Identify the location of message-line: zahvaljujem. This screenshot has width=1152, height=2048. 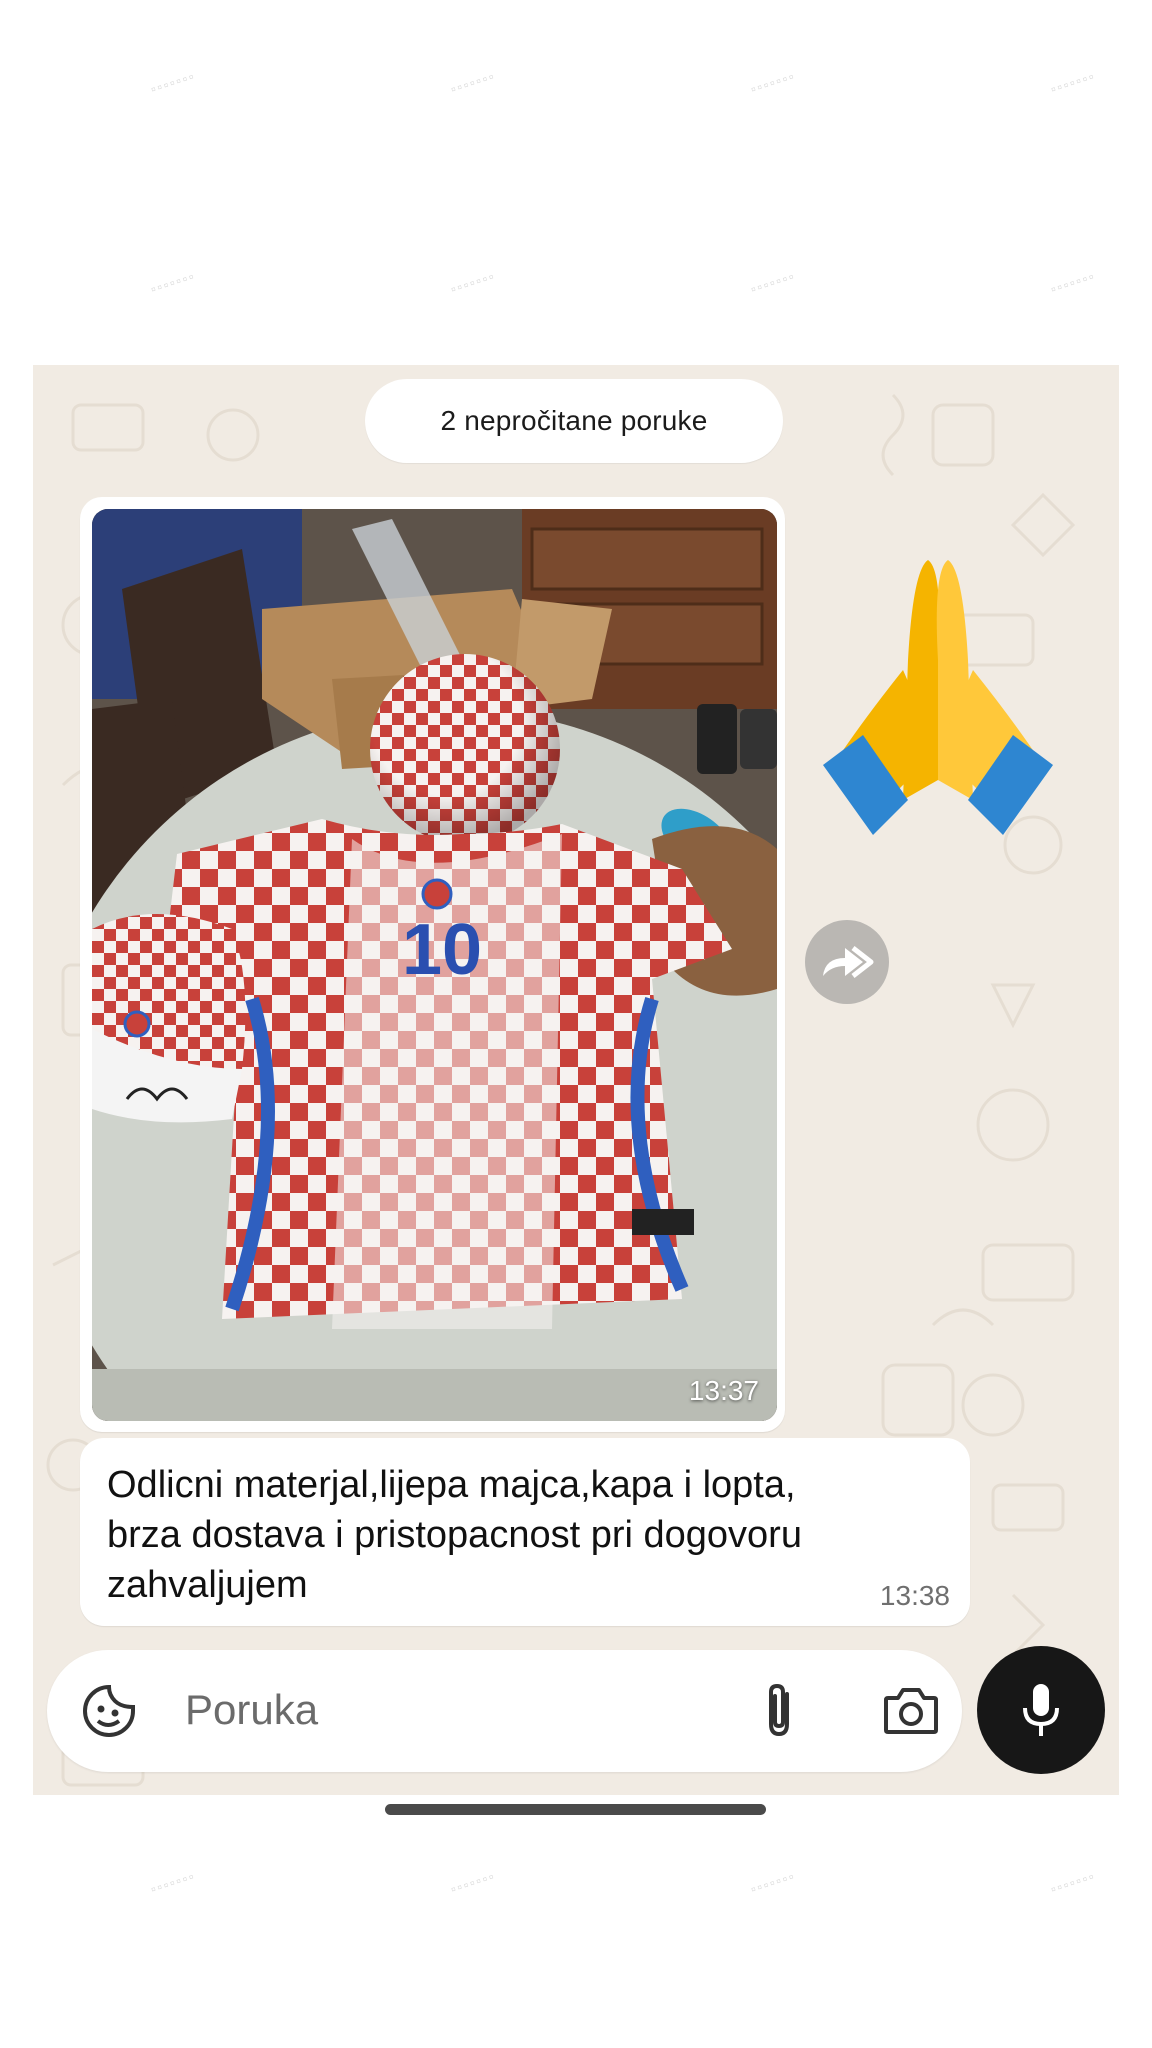
(207, 1585).